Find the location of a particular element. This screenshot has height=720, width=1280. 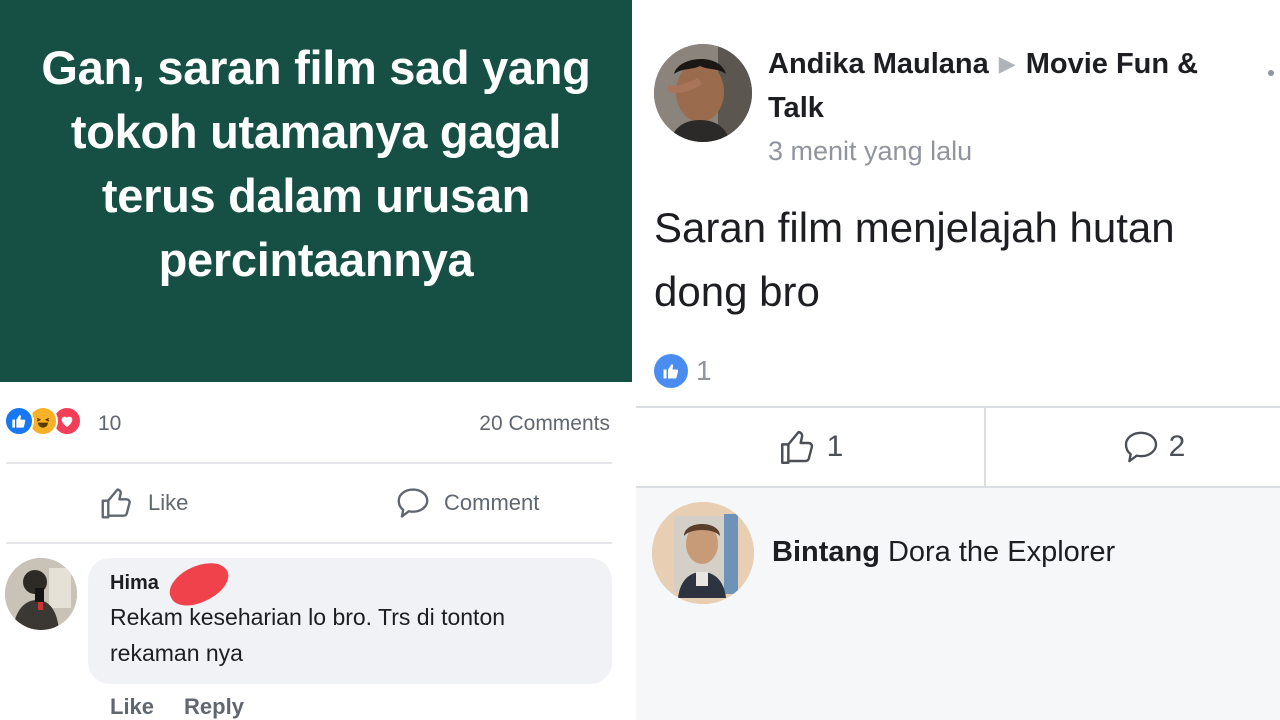

like-button: Like is located at coordinates (143, 503).